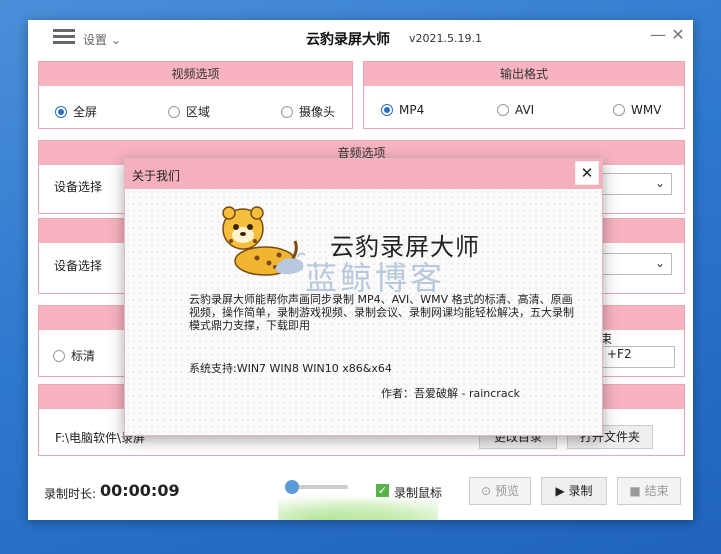  Describe the element at coordinates (587, 173) in the screenshot. I see `dialog-close-button: ✕` at that location.